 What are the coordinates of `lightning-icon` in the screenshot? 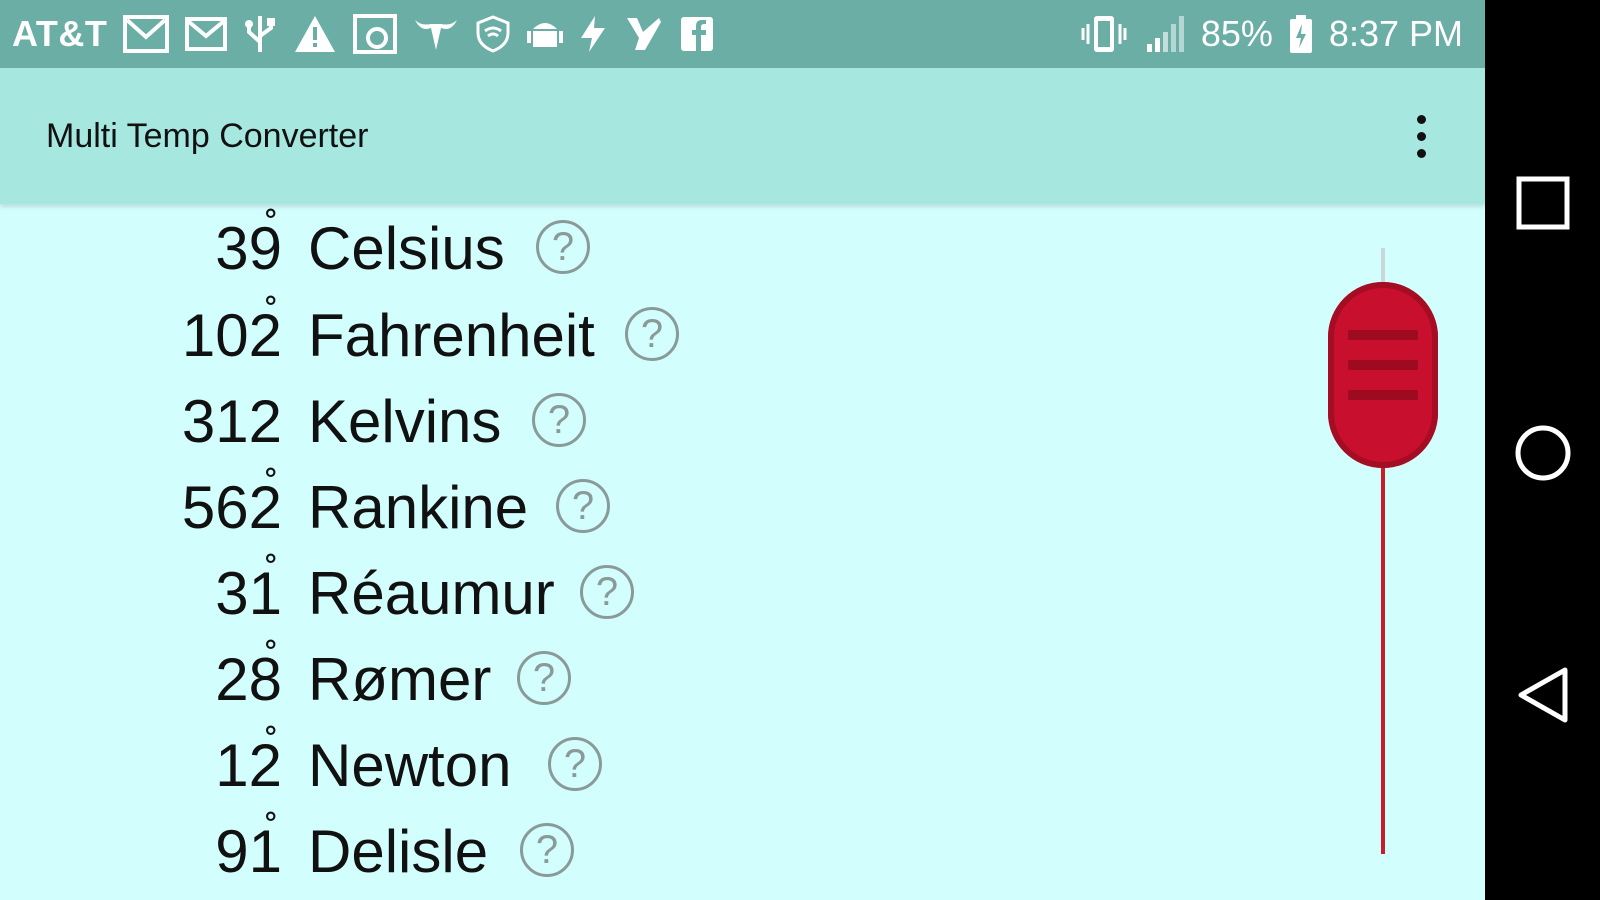 It's located at (593, 34).